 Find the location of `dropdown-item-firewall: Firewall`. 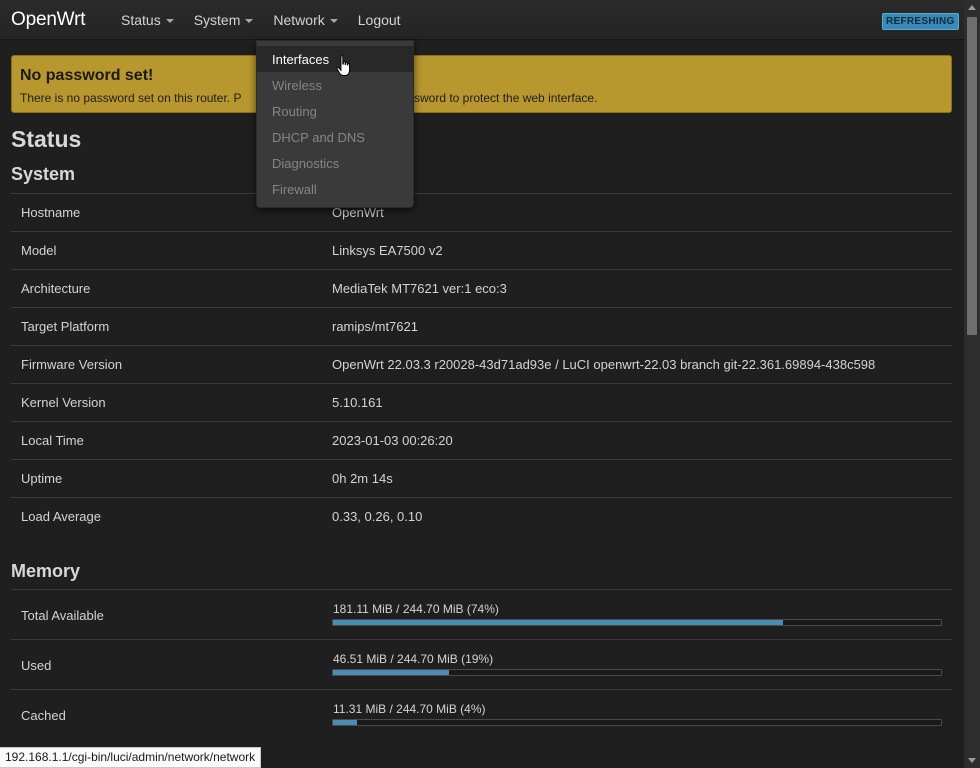

dropdown-item-firewall: Firewall is located at coordinates (335, 189).